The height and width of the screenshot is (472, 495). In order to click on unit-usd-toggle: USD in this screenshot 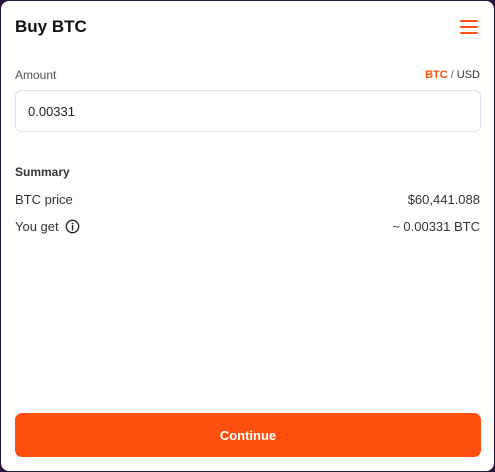, I will do `click(468, 75)`.